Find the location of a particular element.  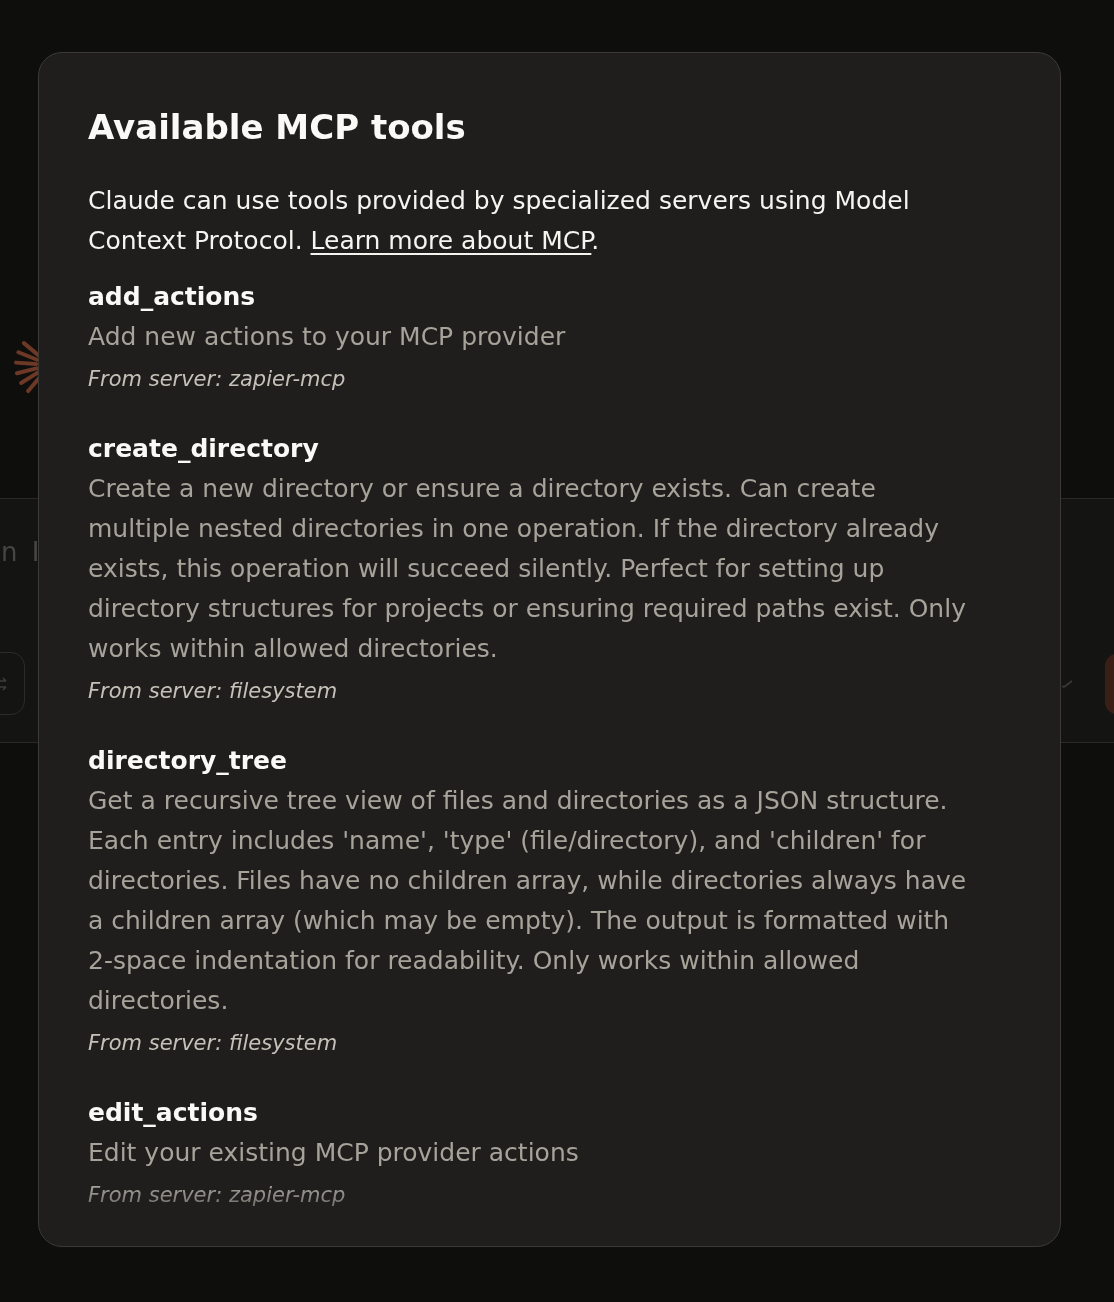

tool-name: edit_actions is located at coordinates (173, 1113).